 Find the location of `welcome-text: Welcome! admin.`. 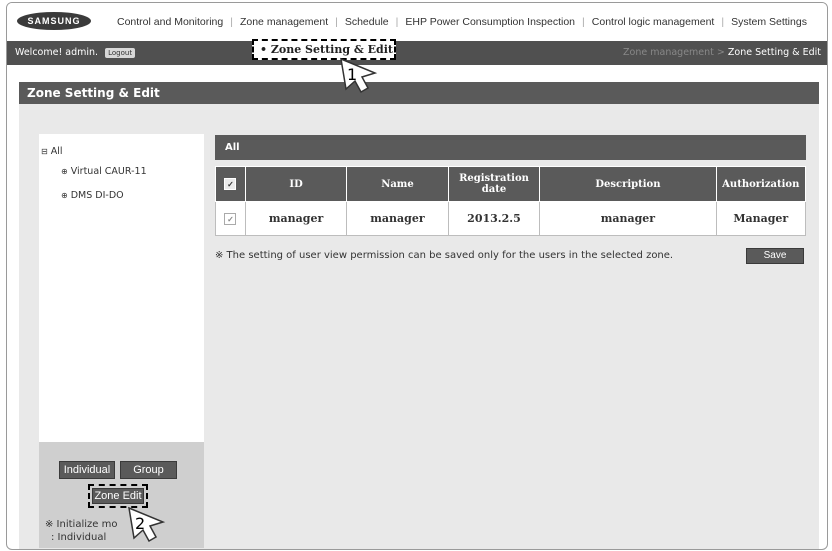

welcome-text: Welcome! admin. is located at coordinates (57, 52).